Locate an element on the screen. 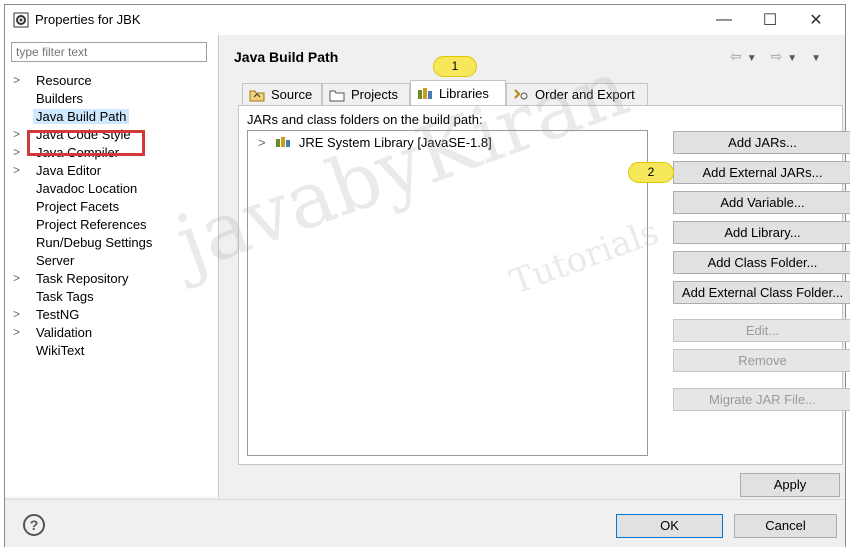  sidebar-item-label: Project References is located at coordinates (91, 224).